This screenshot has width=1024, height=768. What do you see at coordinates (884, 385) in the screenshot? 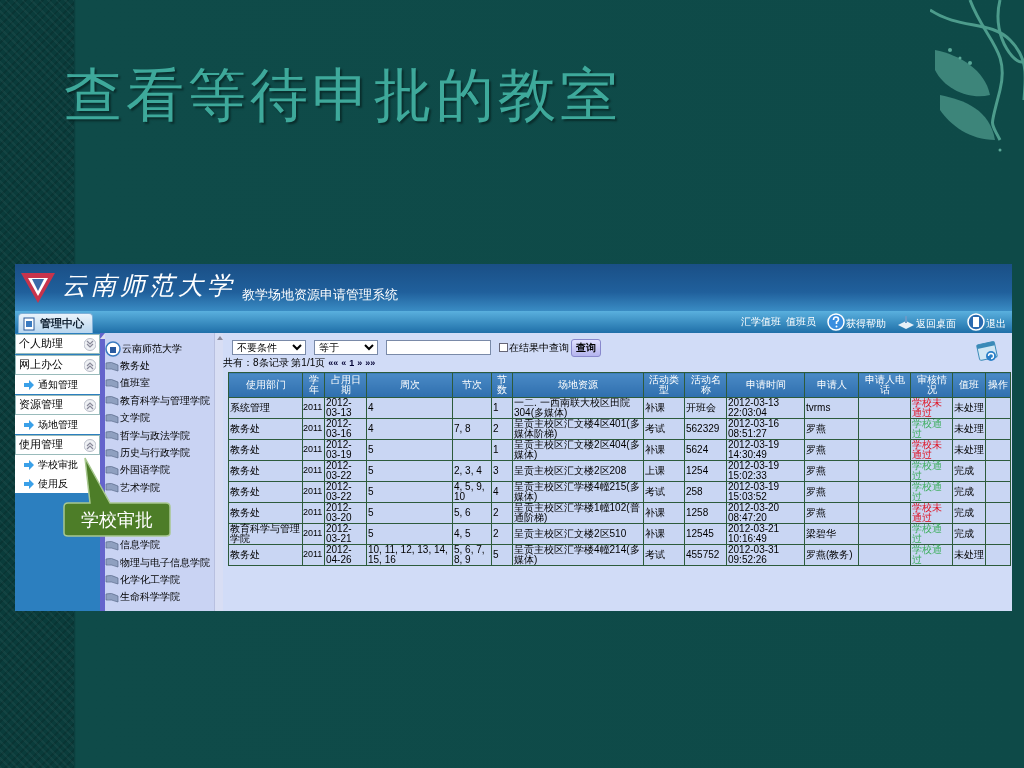
I see `column-header: 申请人电话` at bounding box center [884, 385].